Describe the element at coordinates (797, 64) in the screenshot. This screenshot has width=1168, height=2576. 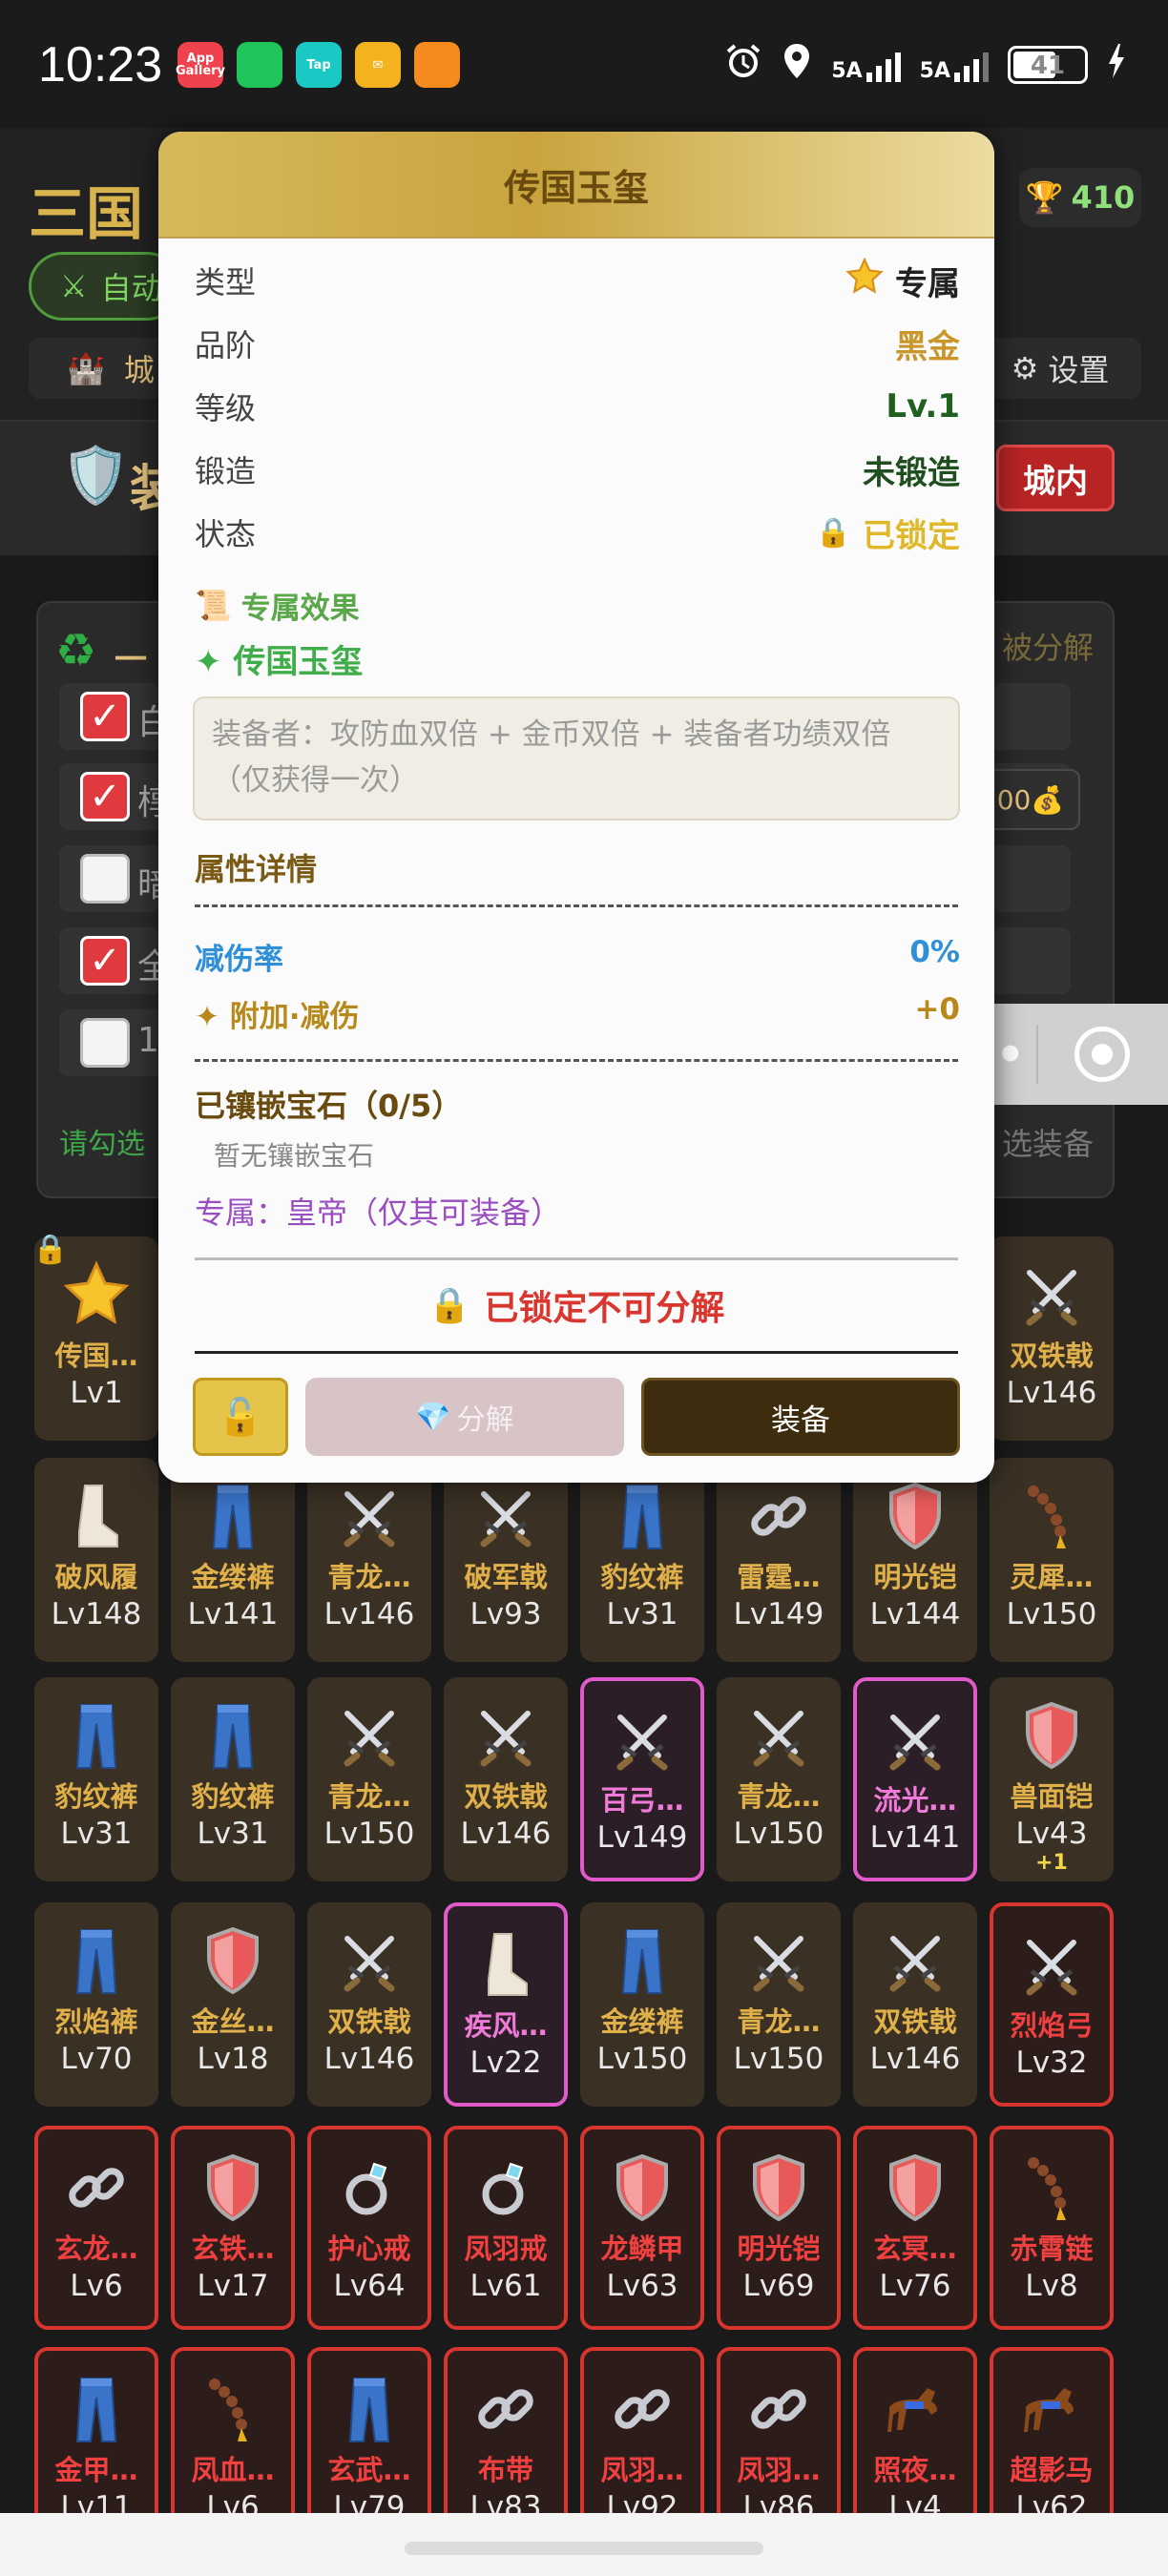
I see `location-icon` at that location.